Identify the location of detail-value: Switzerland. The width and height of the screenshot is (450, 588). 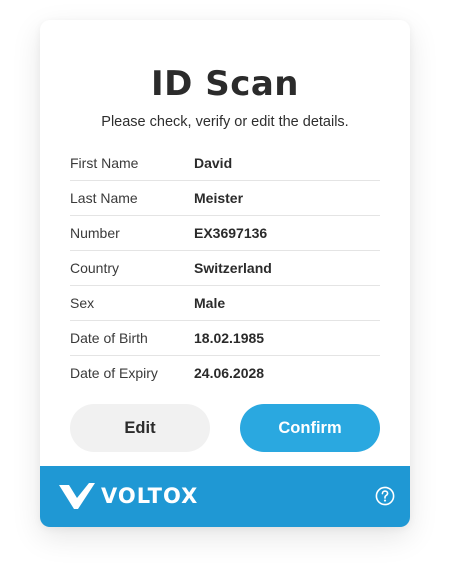
(233, 268).